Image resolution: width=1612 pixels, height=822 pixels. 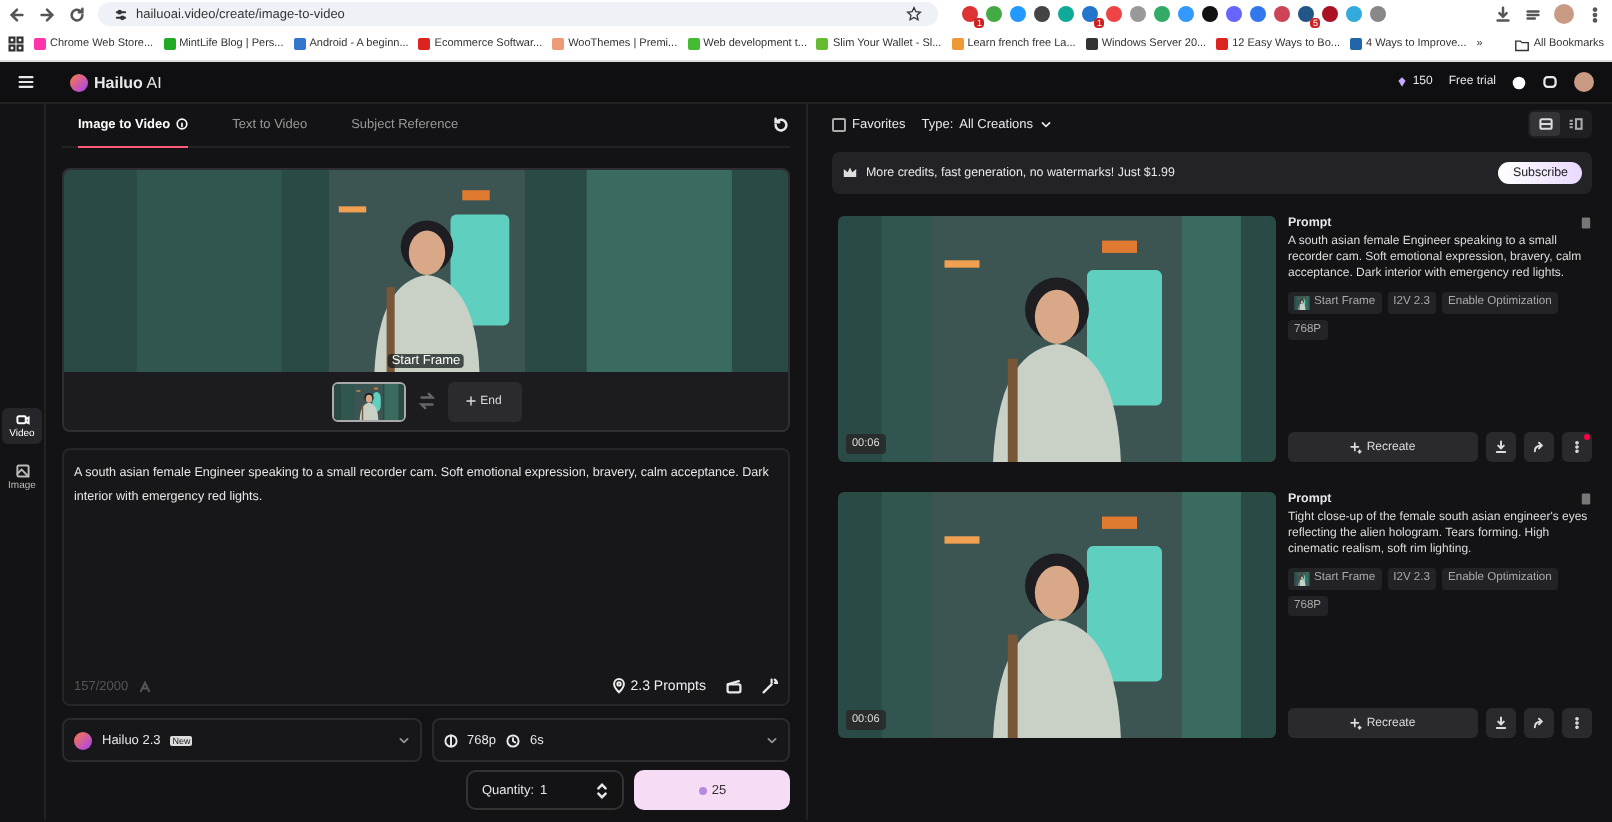 What do you see at coordinates (619, 686) in the screenshot?
I see `pin-icon` at bounding box center [619, 686].